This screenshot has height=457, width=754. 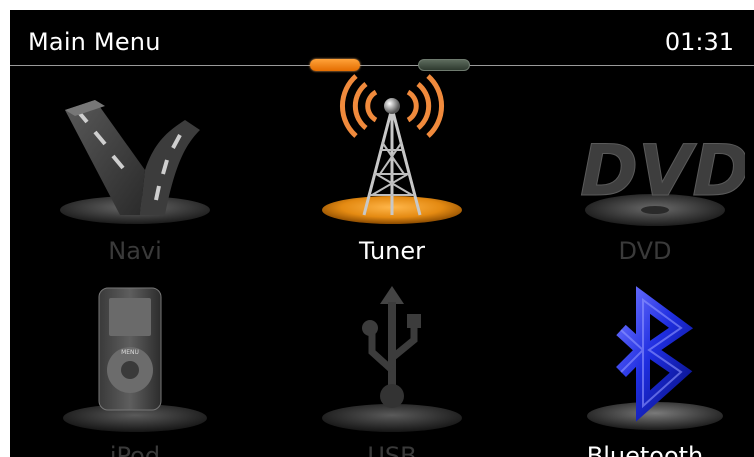 I want to click on bluetooth-icon, so click(x=655, y=358).